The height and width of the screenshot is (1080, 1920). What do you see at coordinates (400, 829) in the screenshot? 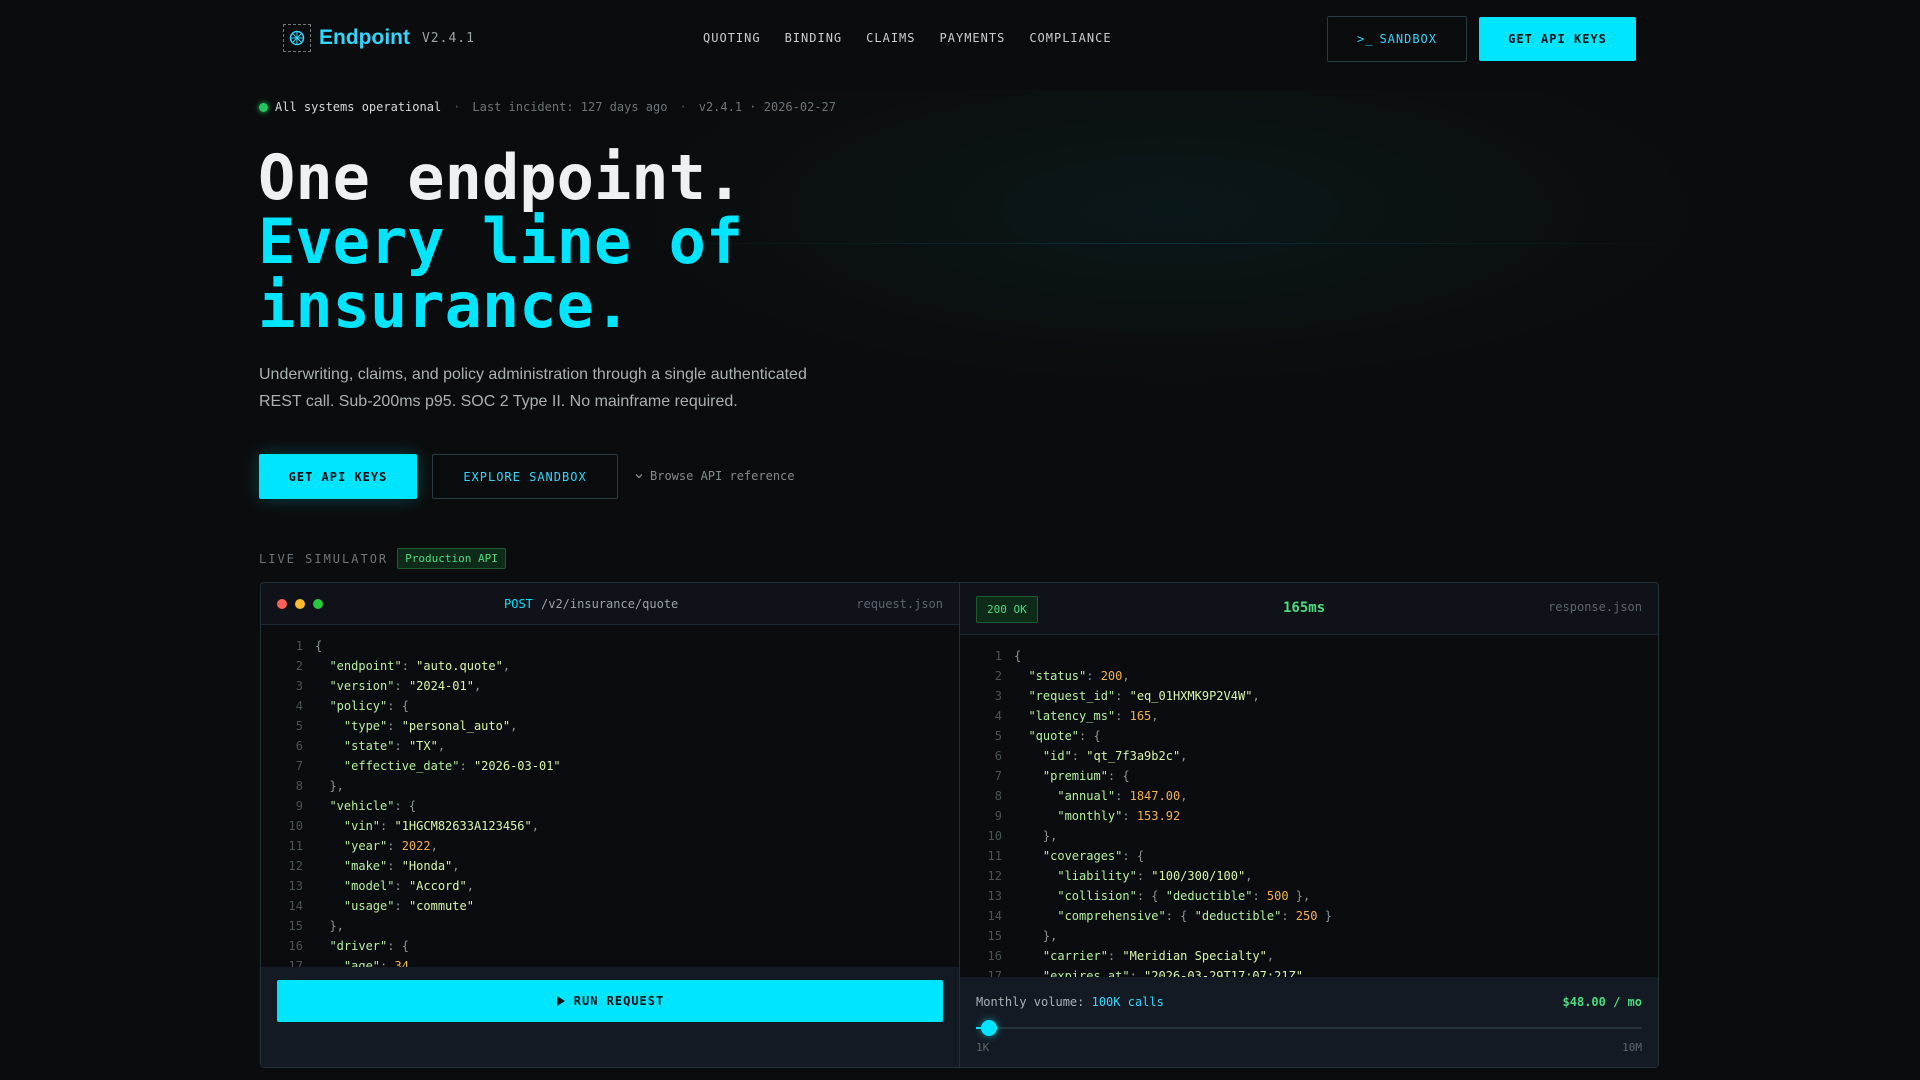
I see `code-line: 10 "vin": "1HGCM82633A123456",` at bounding box center [400, 829].